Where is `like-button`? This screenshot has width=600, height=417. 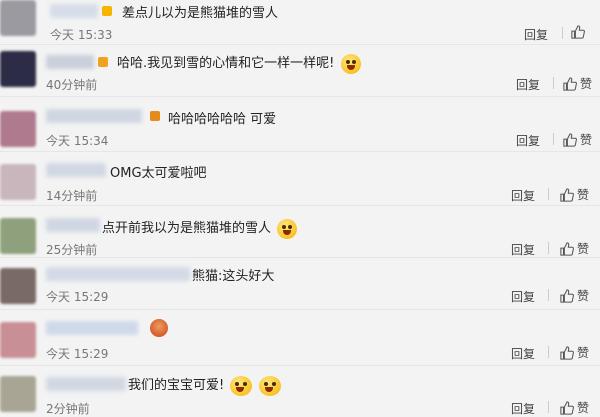 like-button is located at coordinates (579, 32).